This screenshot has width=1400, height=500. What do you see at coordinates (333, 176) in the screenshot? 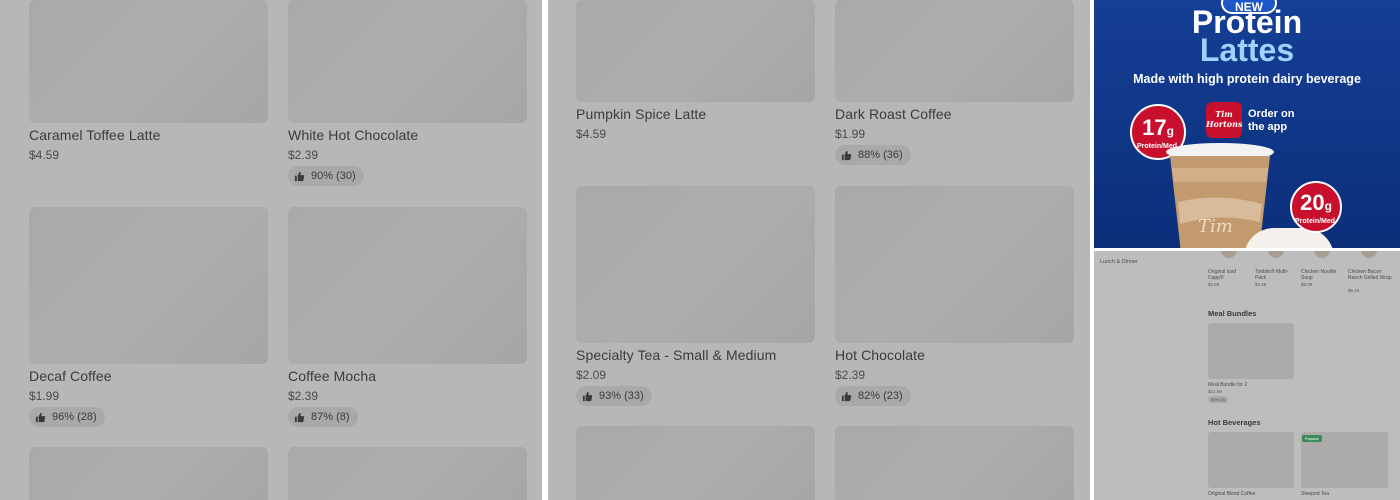
I see `rating-text: 90% (30)` at bounding box center [333, 176].